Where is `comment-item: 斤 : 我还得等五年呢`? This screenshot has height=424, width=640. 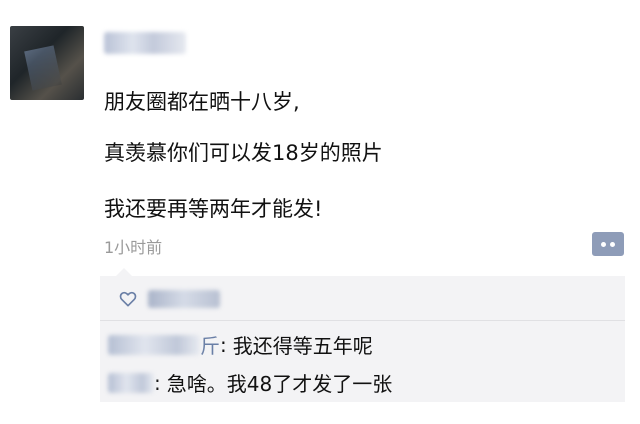 comment-item: 斤 : 我还得等五年呢 is located at coordinates (240, 344).